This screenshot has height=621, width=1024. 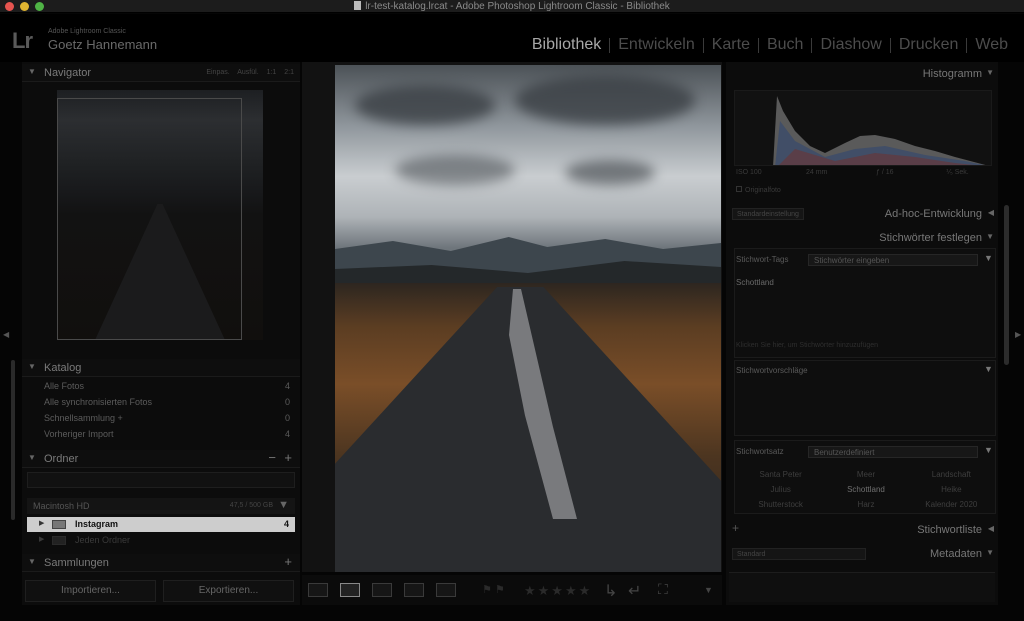 I want to click on flag-icons: ⚑ ⚑, so click(x=493, y=589).